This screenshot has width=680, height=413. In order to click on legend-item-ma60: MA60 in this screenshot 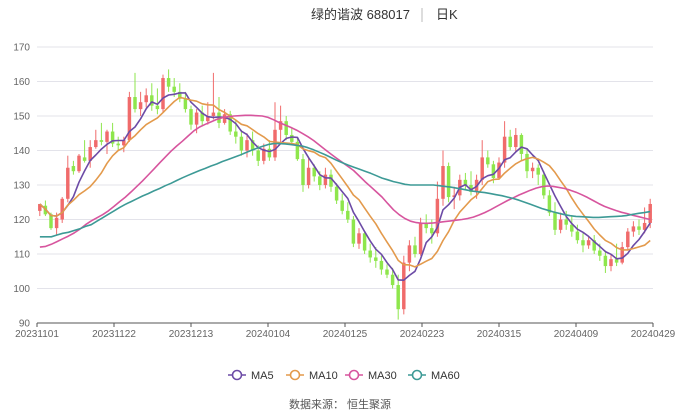, I will do `click(434, 375)`.